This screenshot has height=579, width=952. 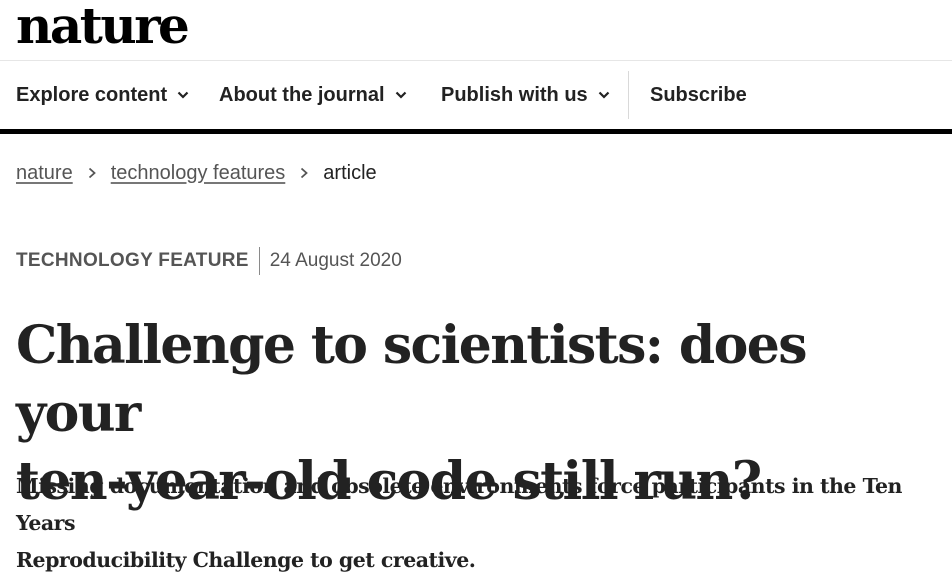 What do you see at coordinates (476, 131) in the screenshot?
I see `nav-bottom-bar` at bounding box center [476, 131].